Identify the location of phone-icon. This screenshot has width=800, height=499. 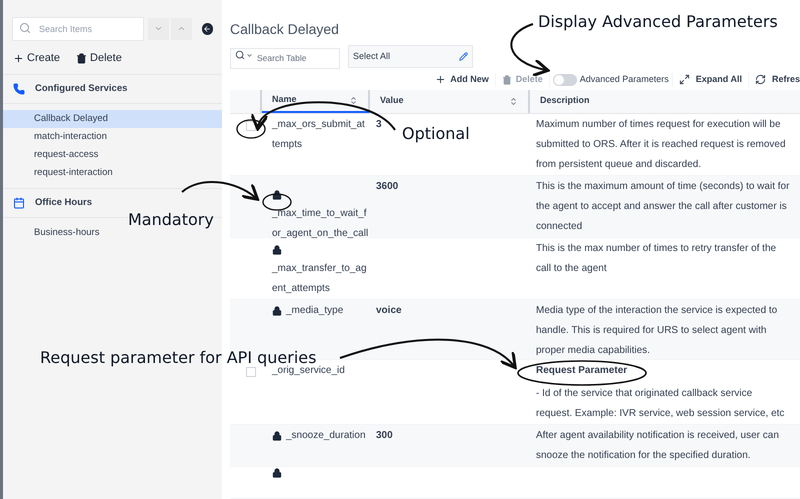
(19, 89).